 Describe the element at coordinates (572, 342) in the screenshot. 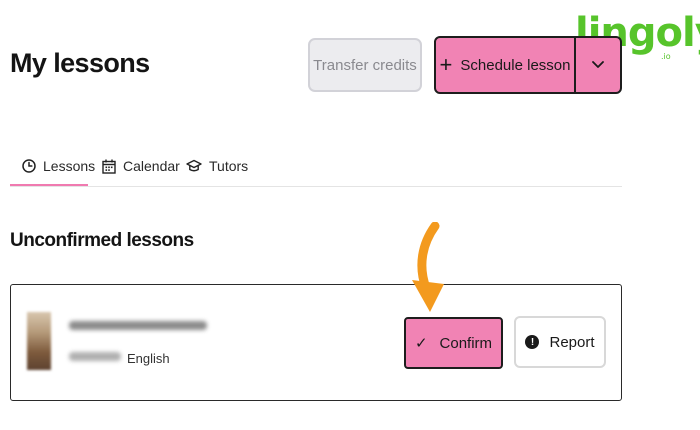

I see `report-label: Report` at that location.